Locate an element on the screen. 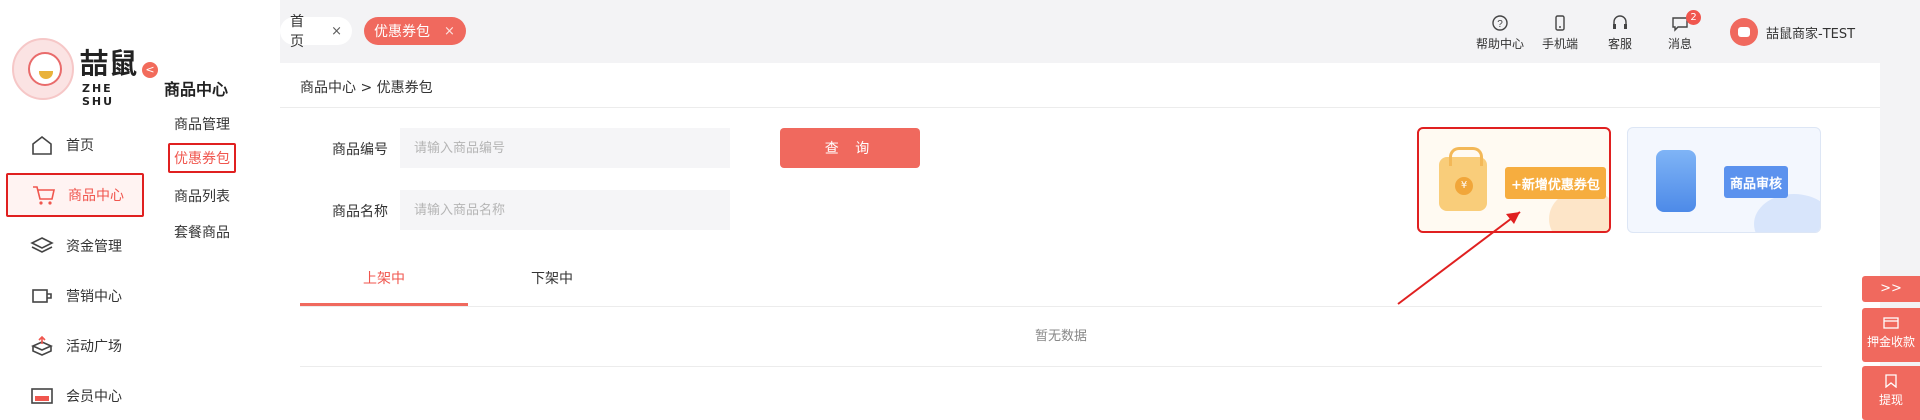 The image size is (1920, 420). sidebar-item-label: 活动广场 is located at coordinates (94, 347).